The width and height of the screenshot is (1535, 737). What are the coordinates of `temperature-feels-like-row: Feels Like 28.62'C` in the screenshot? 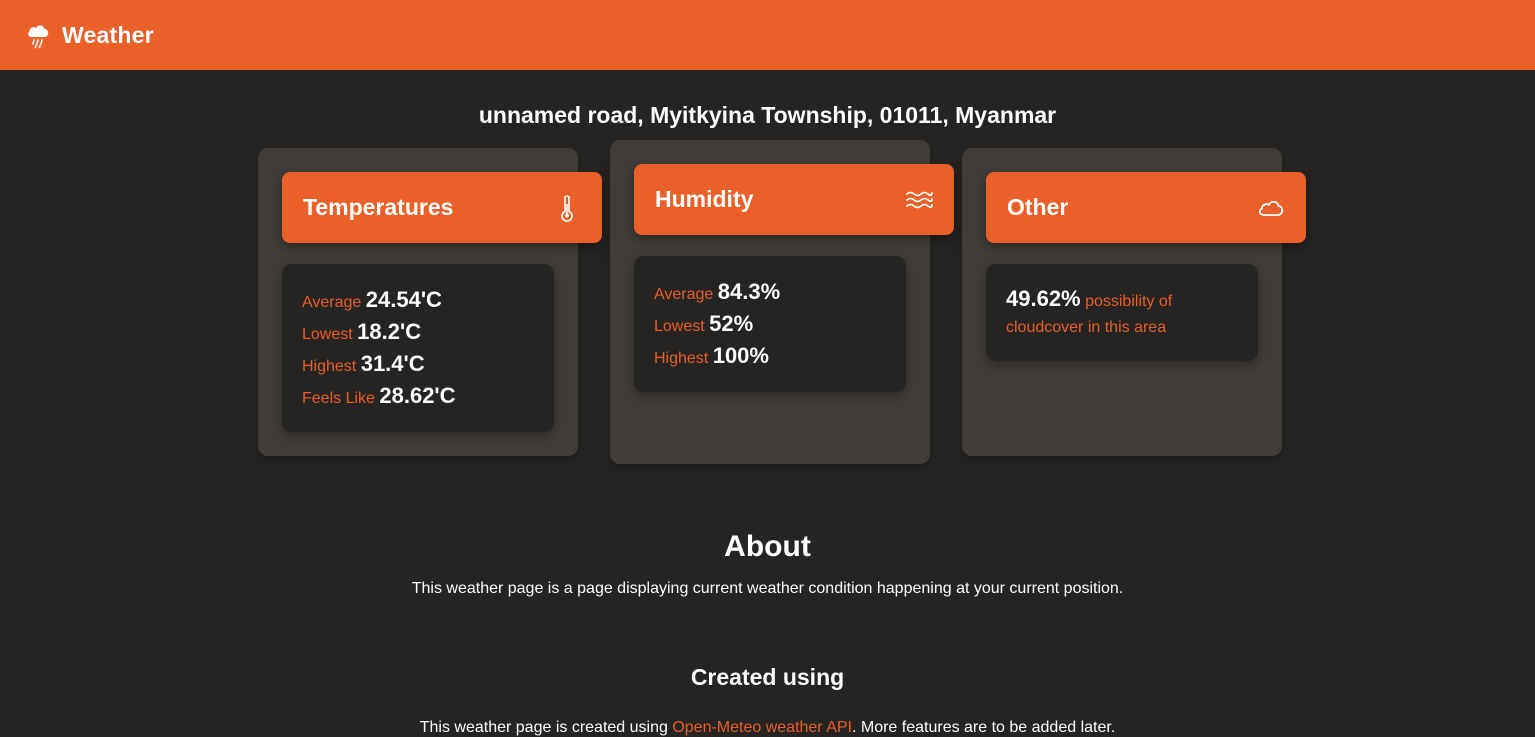 It's located at (418, 396).